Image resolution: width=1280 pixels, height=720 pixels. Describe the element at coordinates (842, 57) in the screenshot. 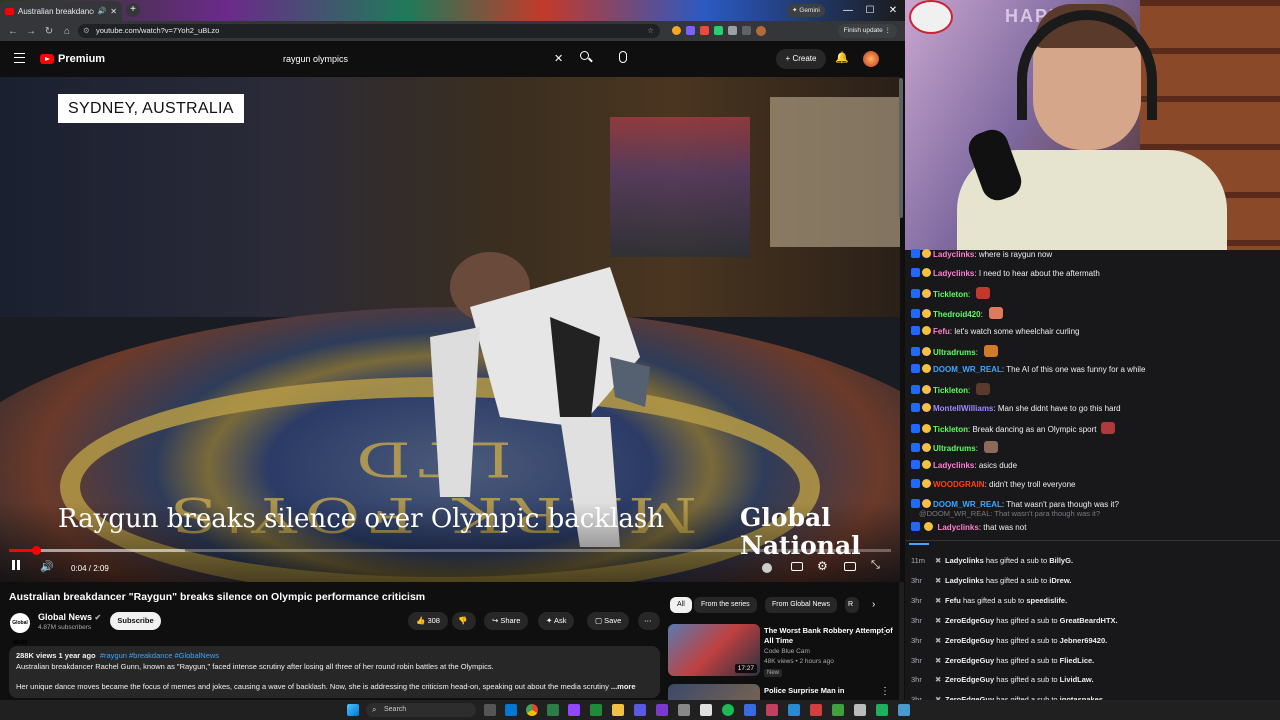

I see `notifications-bell-icon: 🔔` at that location.